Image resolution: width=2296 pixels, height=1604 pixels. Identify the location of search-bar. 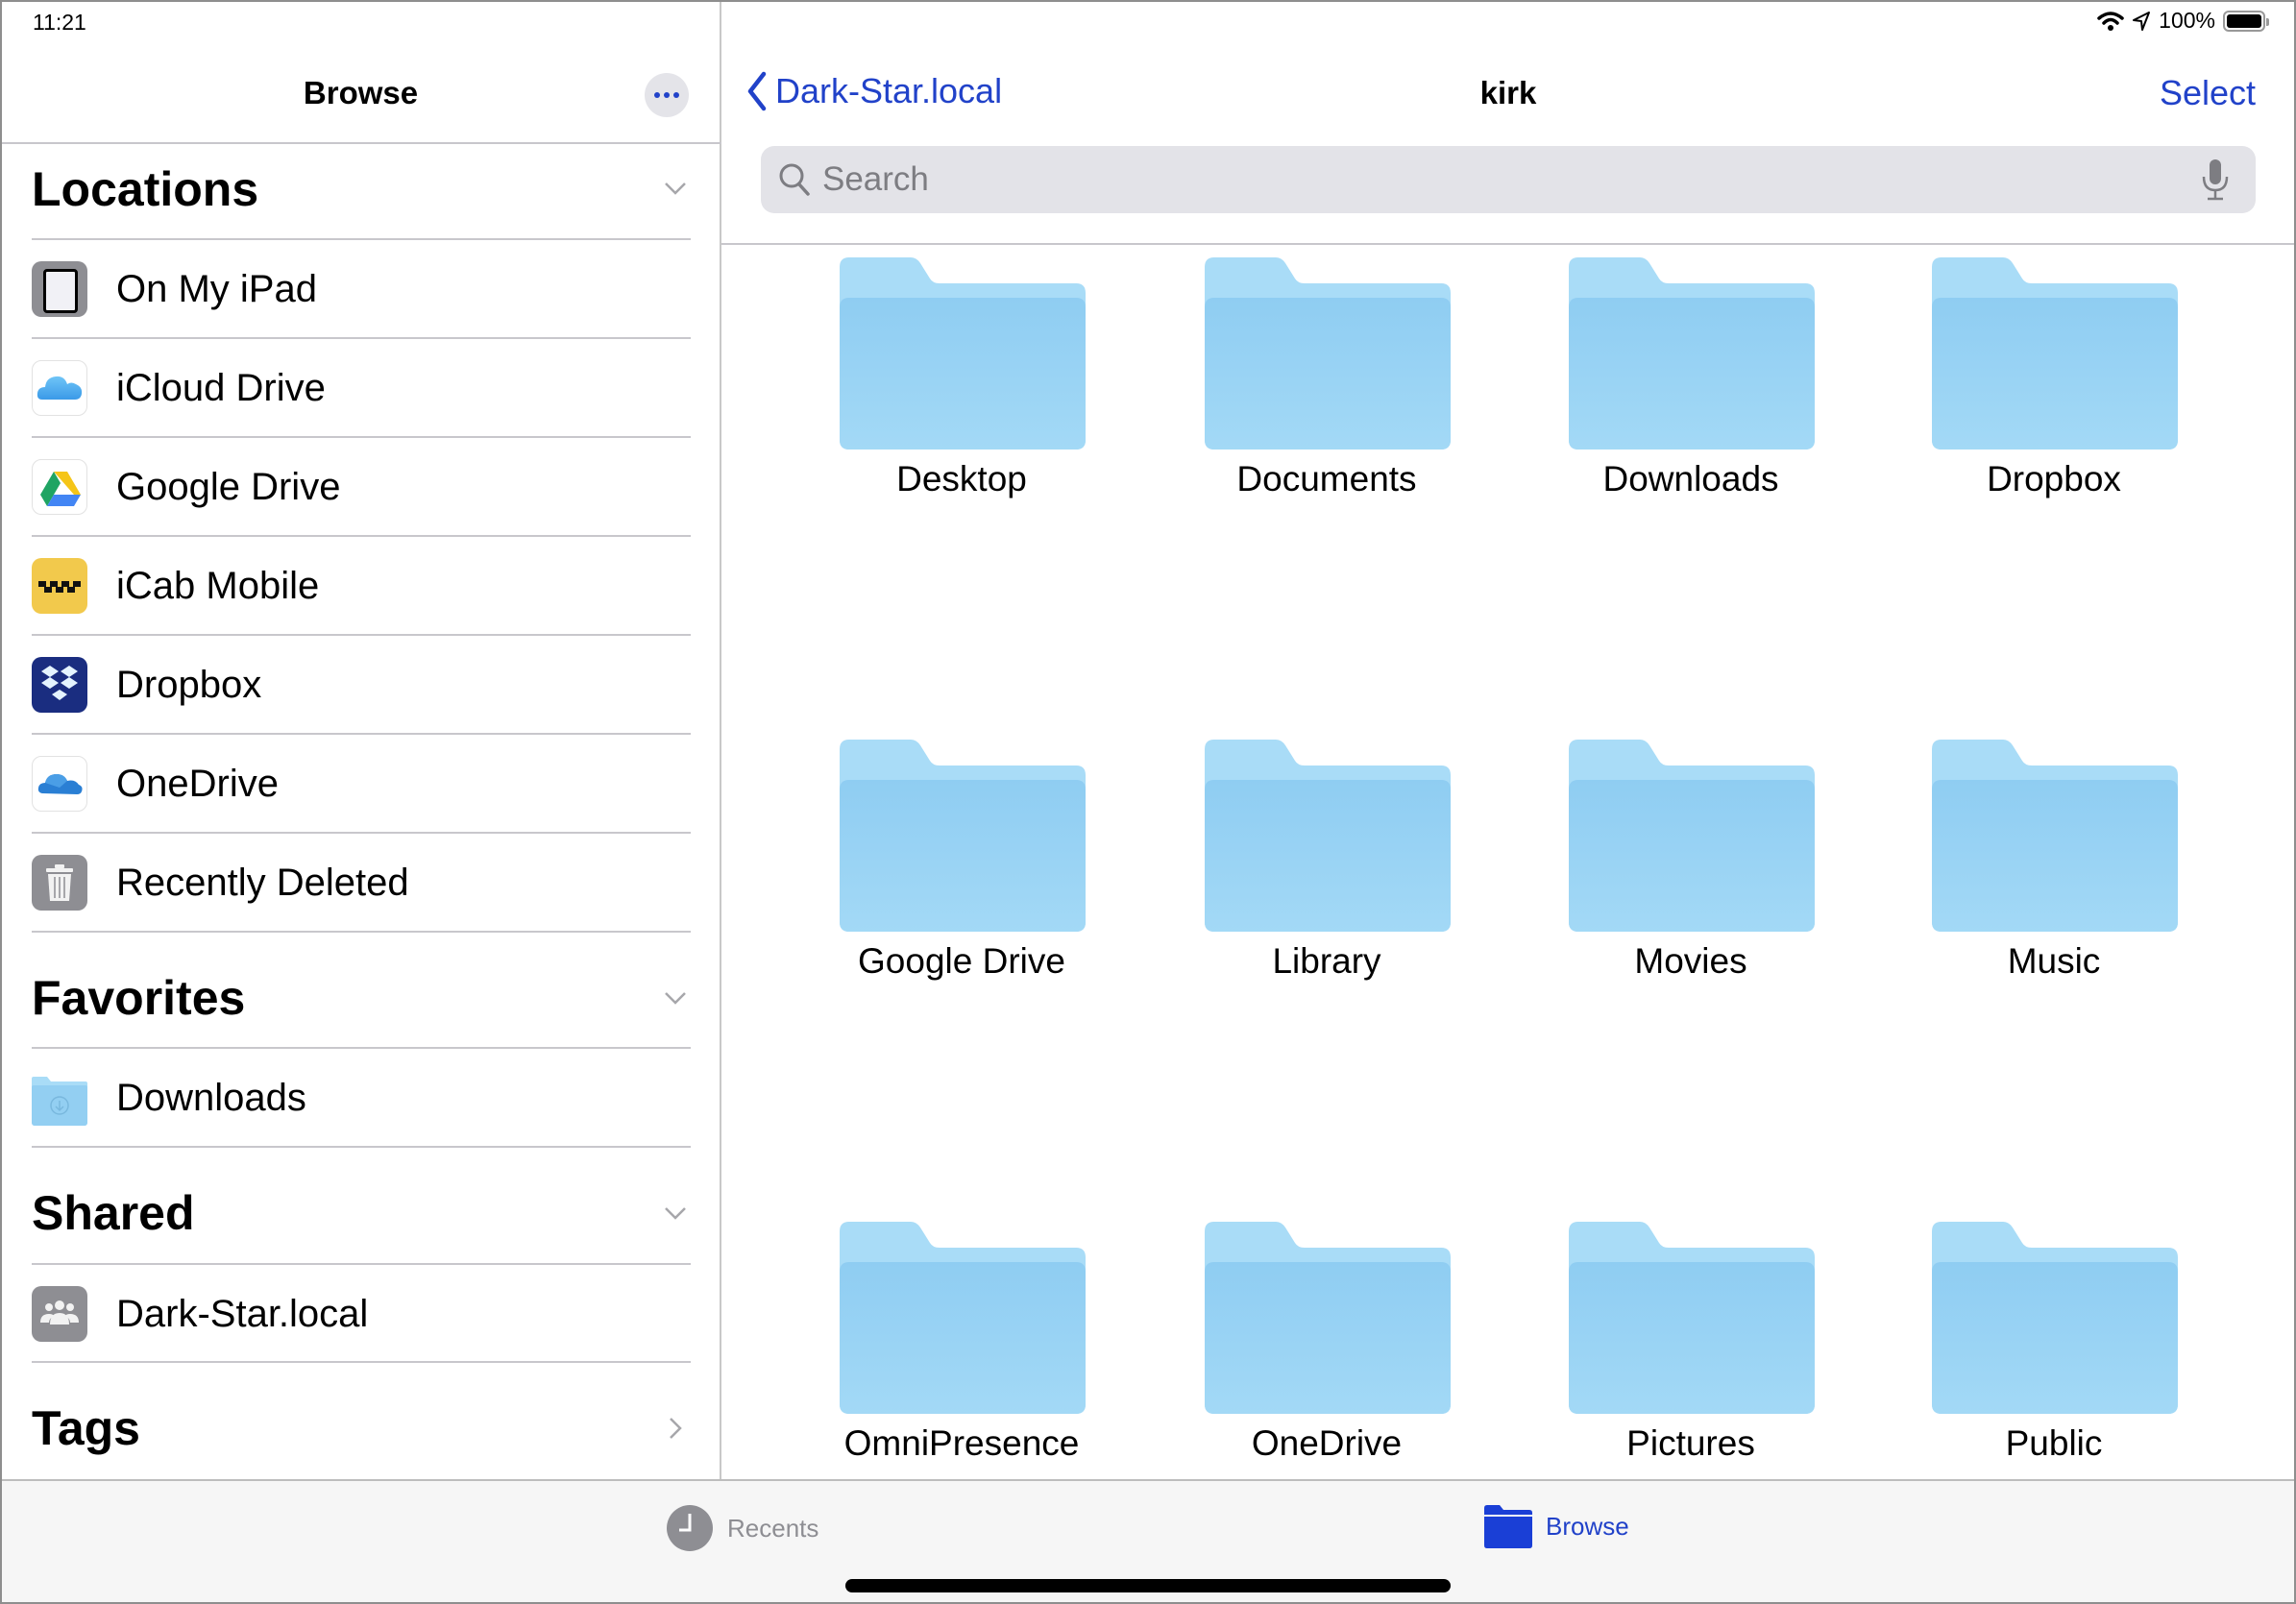
(1508, 179).